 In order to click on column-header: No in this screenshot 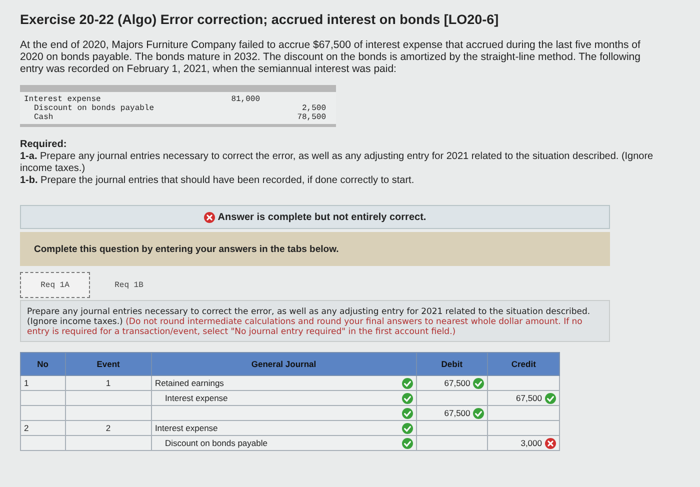, I will do `click(43, 364)`.